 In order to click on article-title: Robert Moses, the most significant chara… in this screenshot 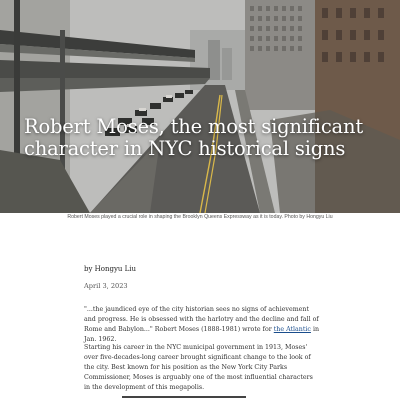, I will do `click(193, 137)`.